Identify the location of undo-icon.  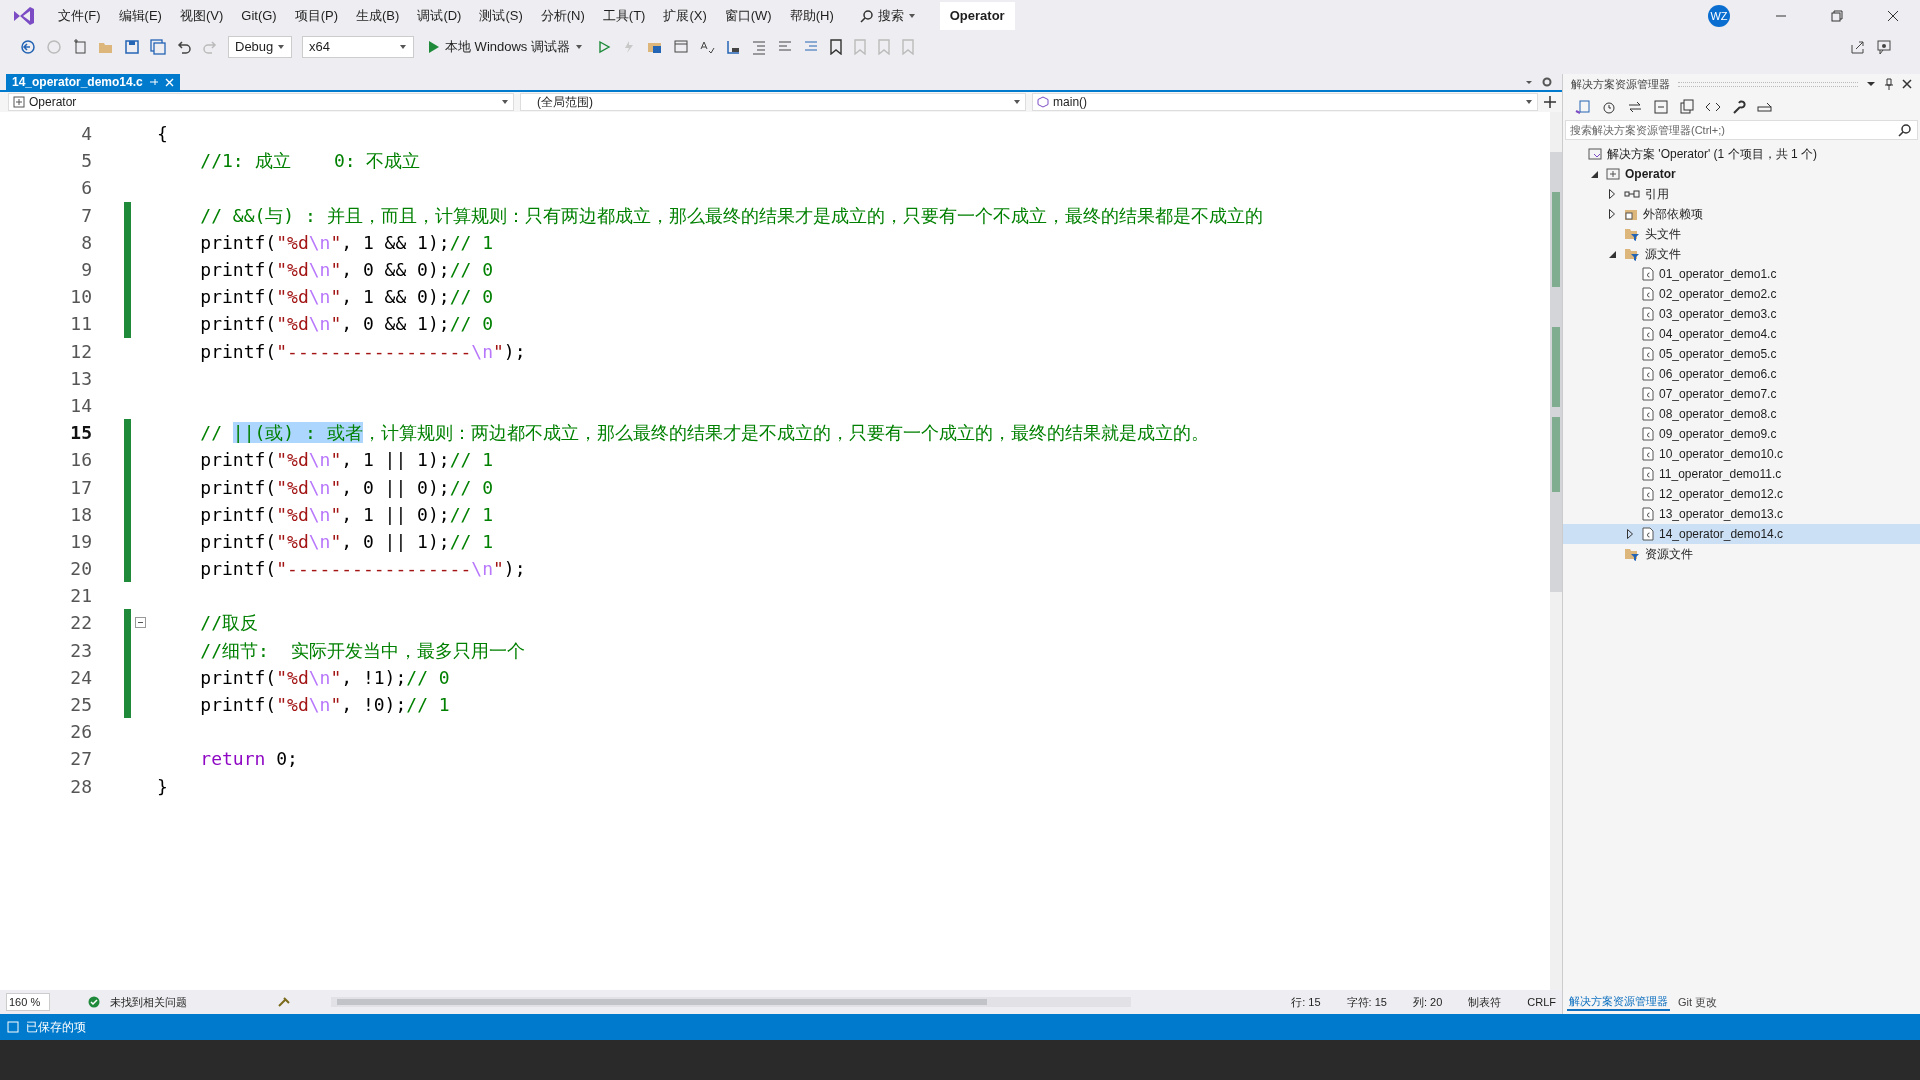
(184, 47).